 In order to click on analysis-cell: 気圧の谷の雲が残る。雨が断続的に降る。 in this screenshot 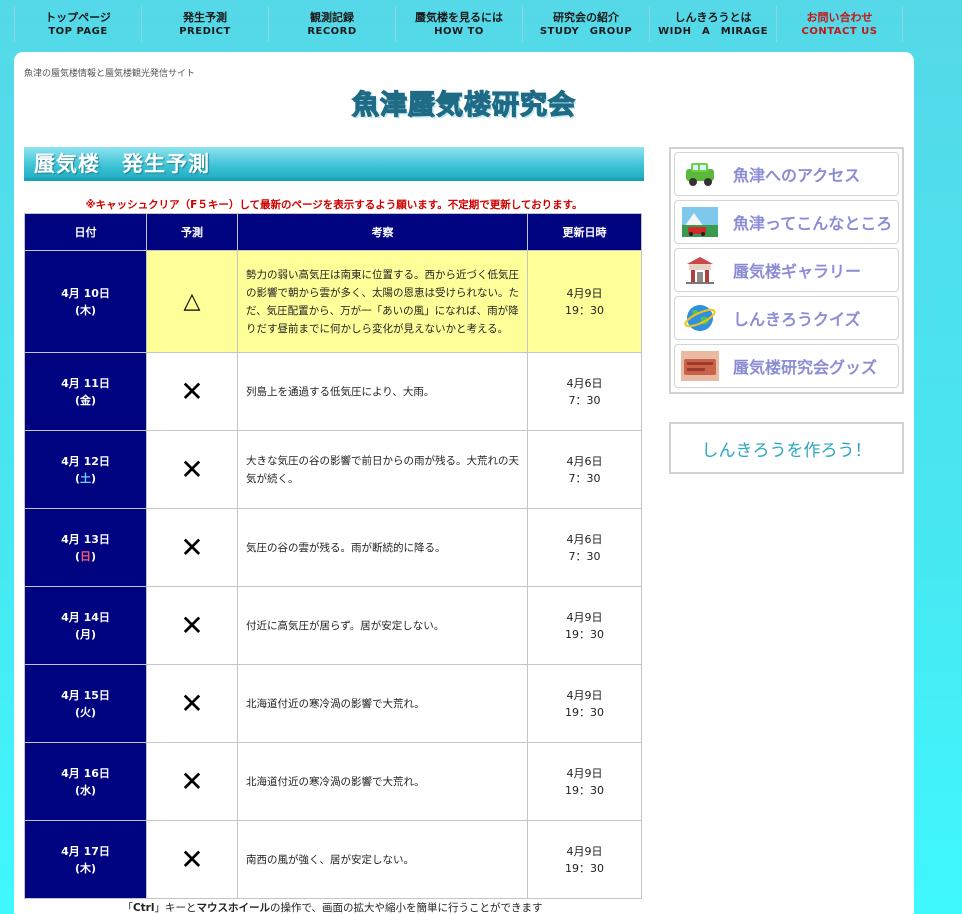, I will do `click(382, 547)`.